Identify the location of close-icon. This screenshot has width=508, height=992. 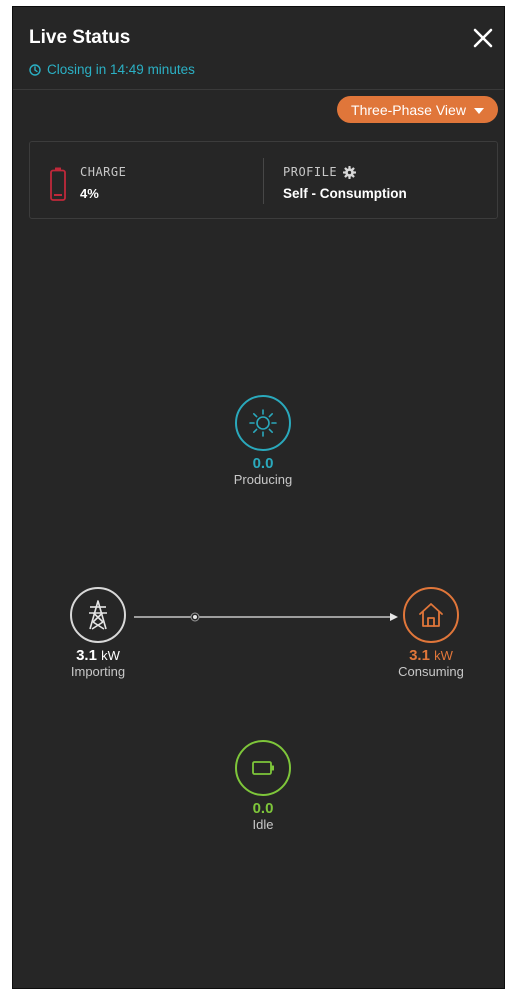
(483, 38).